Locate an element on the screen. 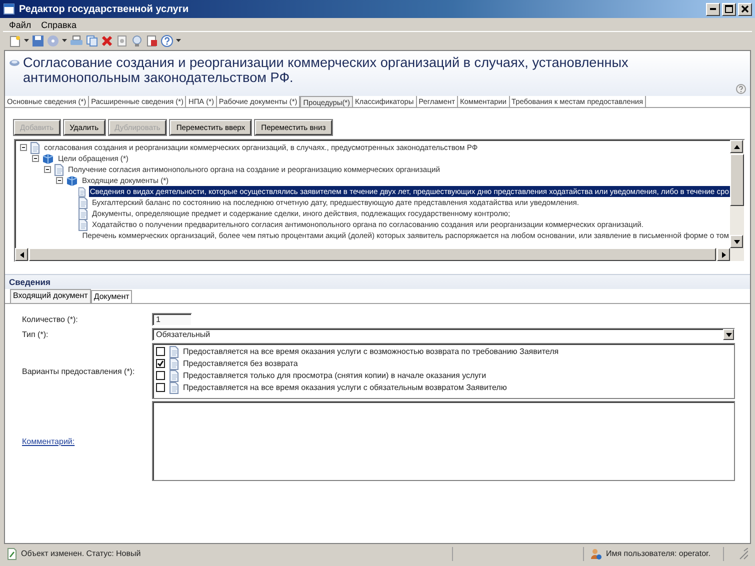 This screenshot has height=566, width=755. page-title: Согласование создания и реорганизации коммерческих организаций в случаях, установленных антимонопольным законодательством РФ. is located at coordinates (326, 70).